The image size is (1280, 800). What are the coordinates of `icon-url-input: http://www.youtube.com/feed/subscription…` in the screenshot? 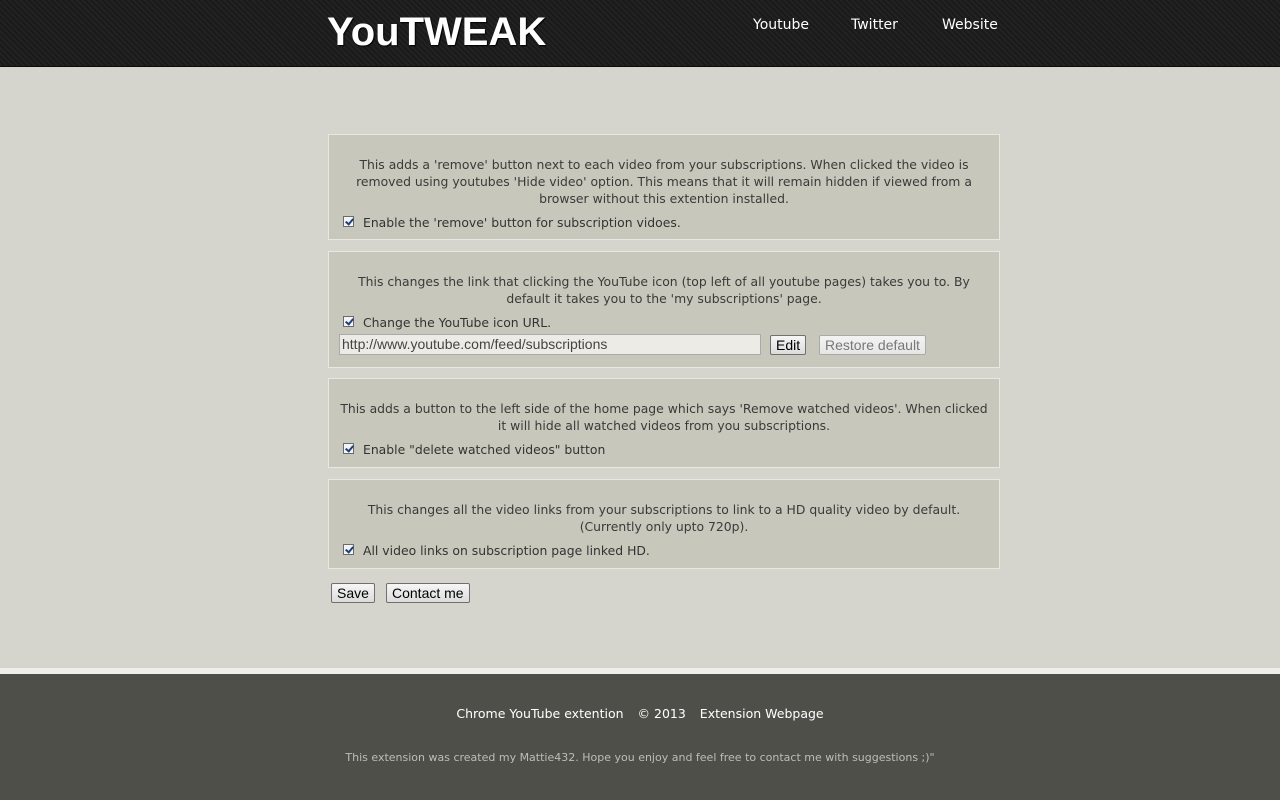 It's located at (550, 344).